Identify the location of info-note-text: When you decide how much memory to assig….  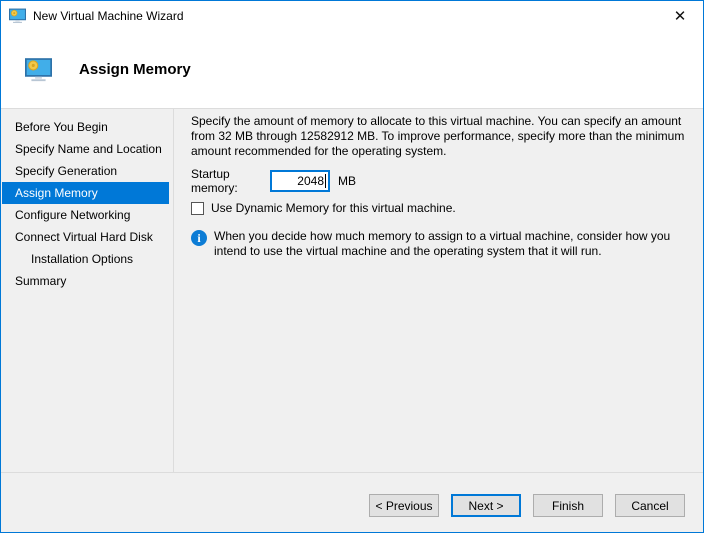
(442, 243).